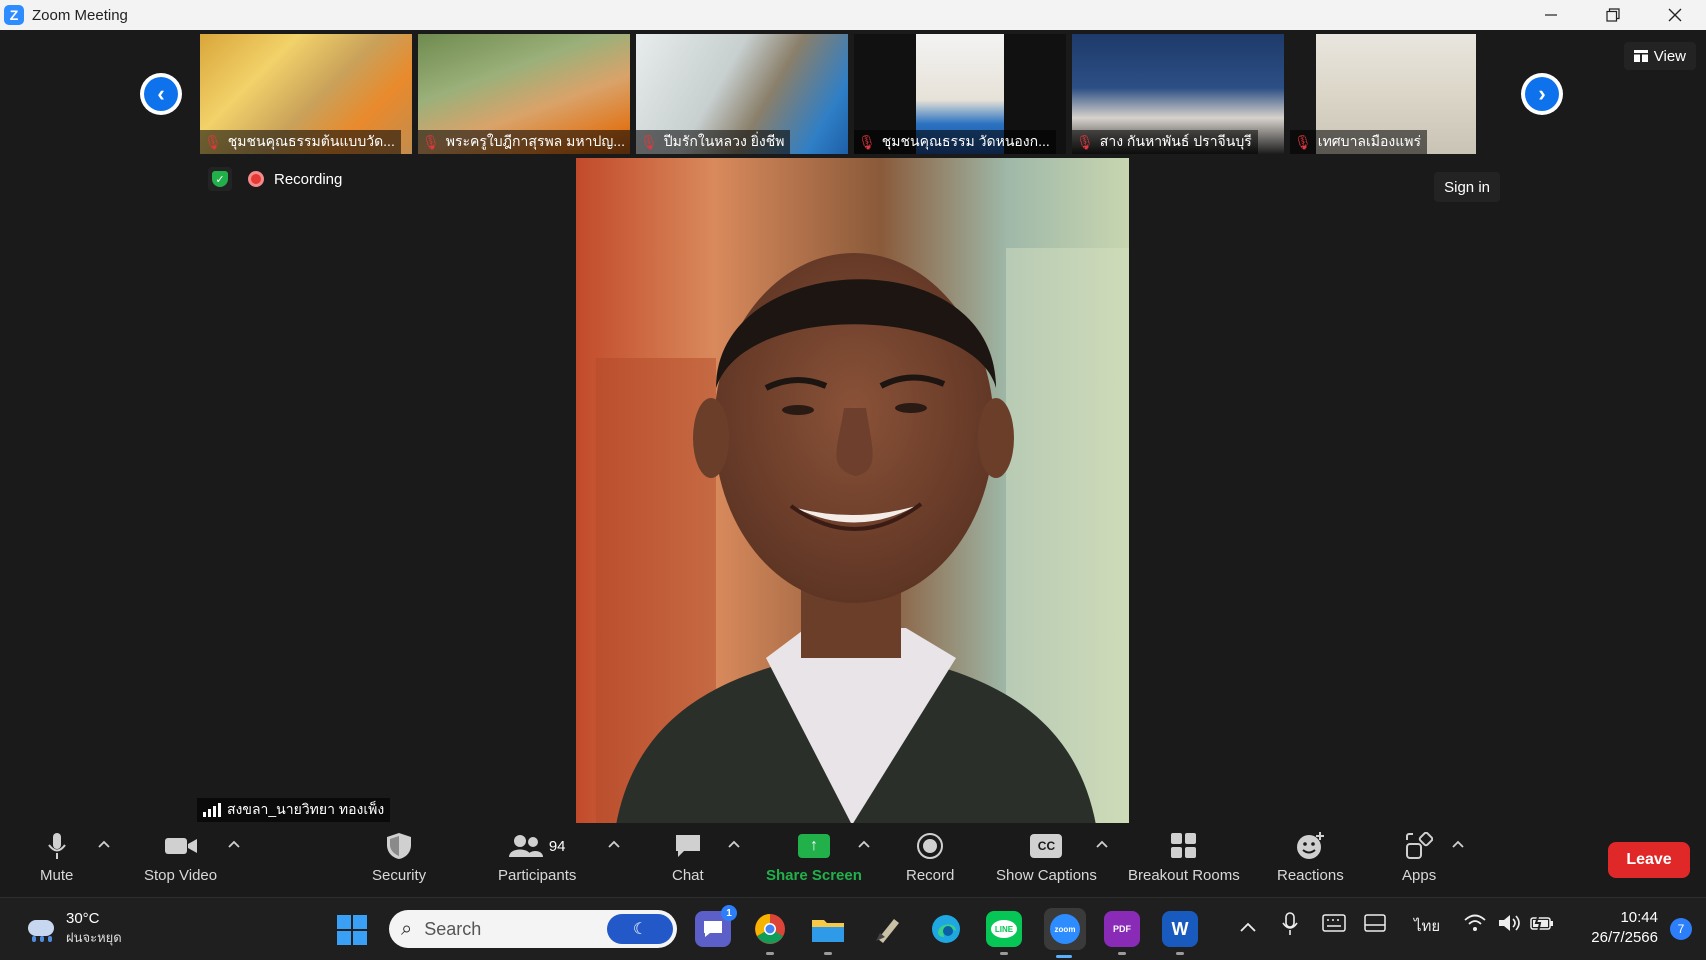 The height and width of the screenshot is (960, 1706). I want to click on word-label: W, so click(1180, 928).